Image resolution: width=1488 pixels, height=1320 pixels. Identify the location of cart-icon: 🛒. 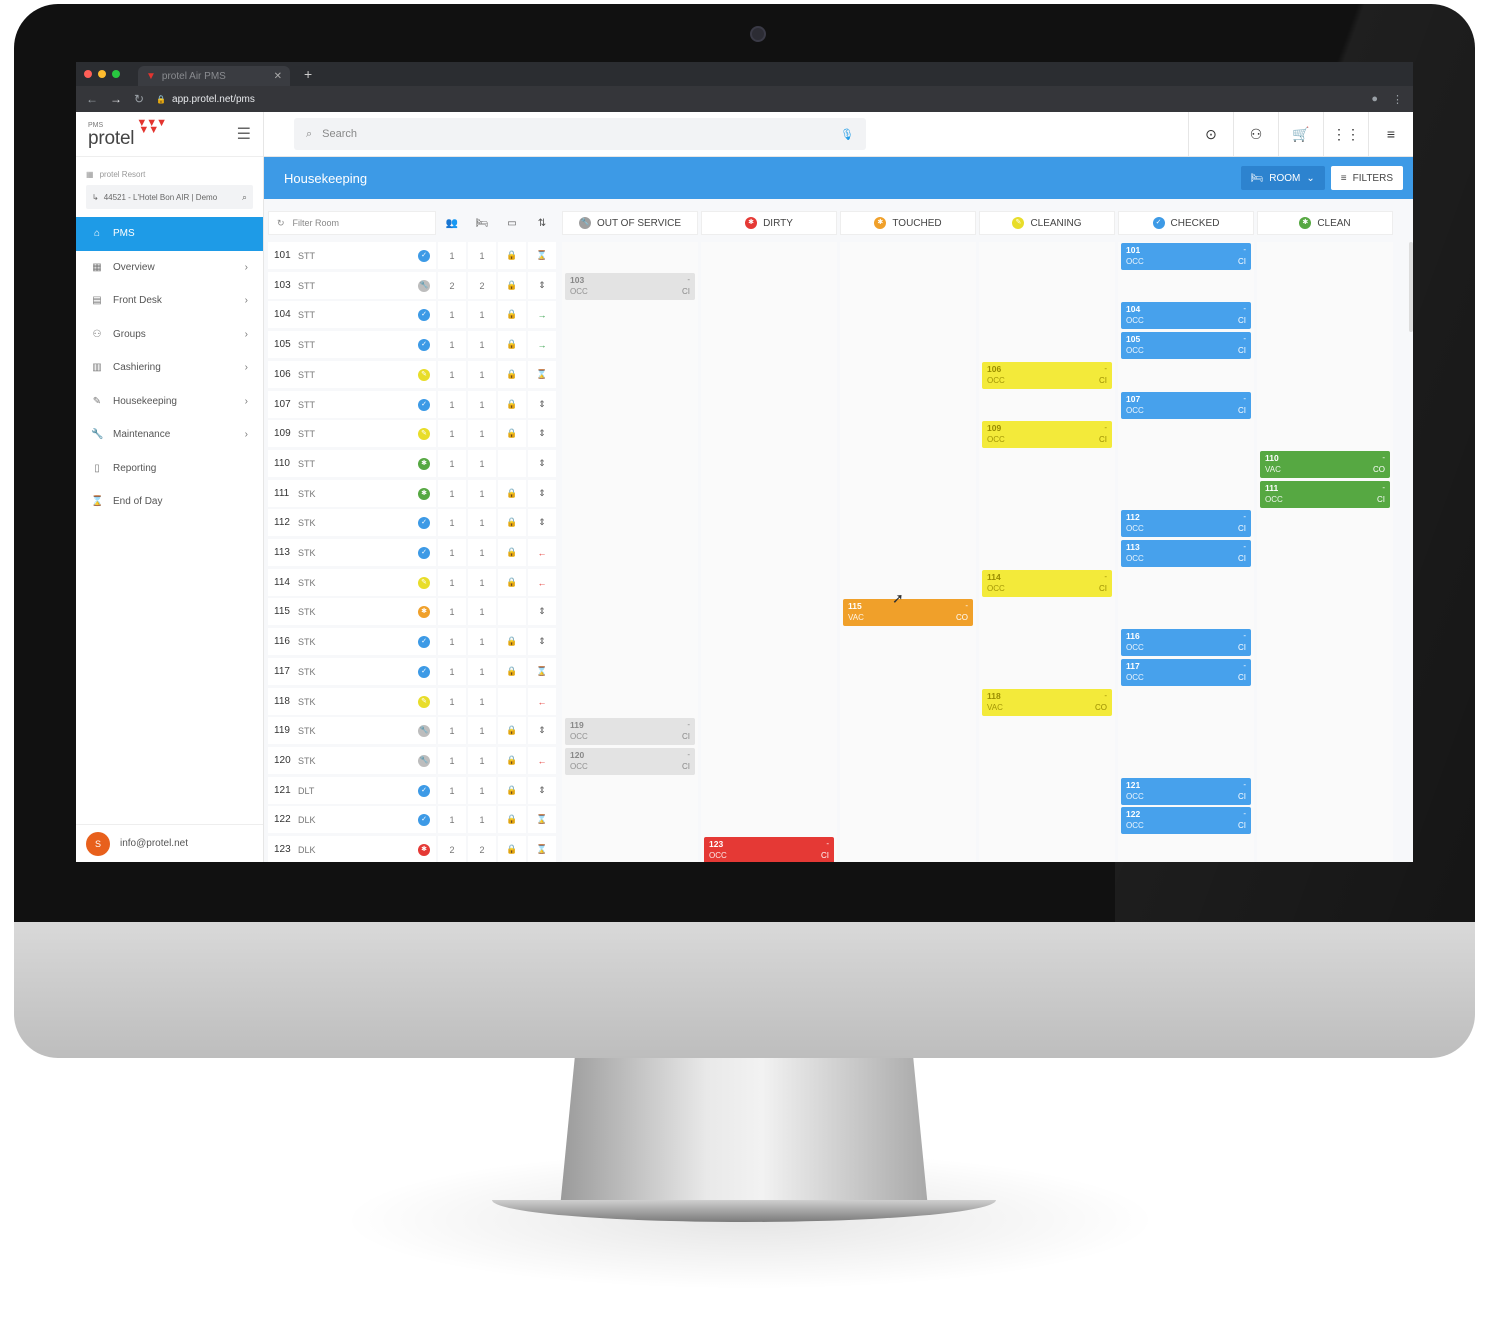
(1300, 134).